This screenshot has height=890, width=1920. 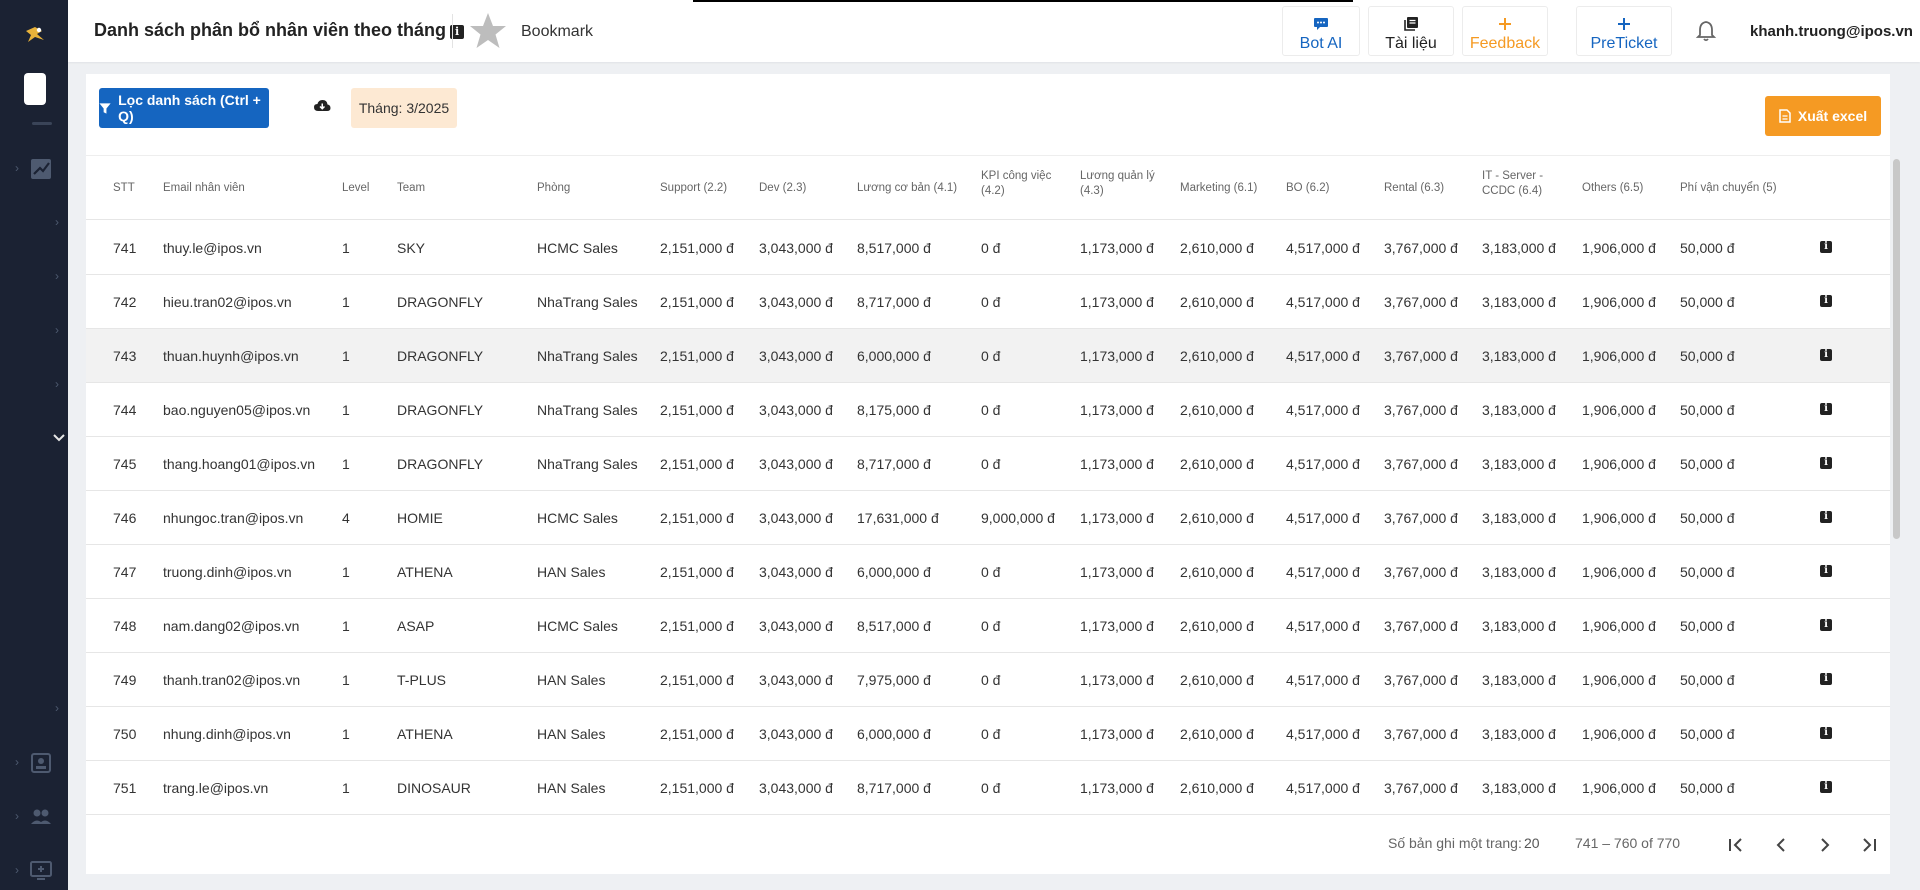 What do you see at coordinates (411, 188) in the screenshot?
I see `column-header-team: Team` at bounding box center [411, 188].